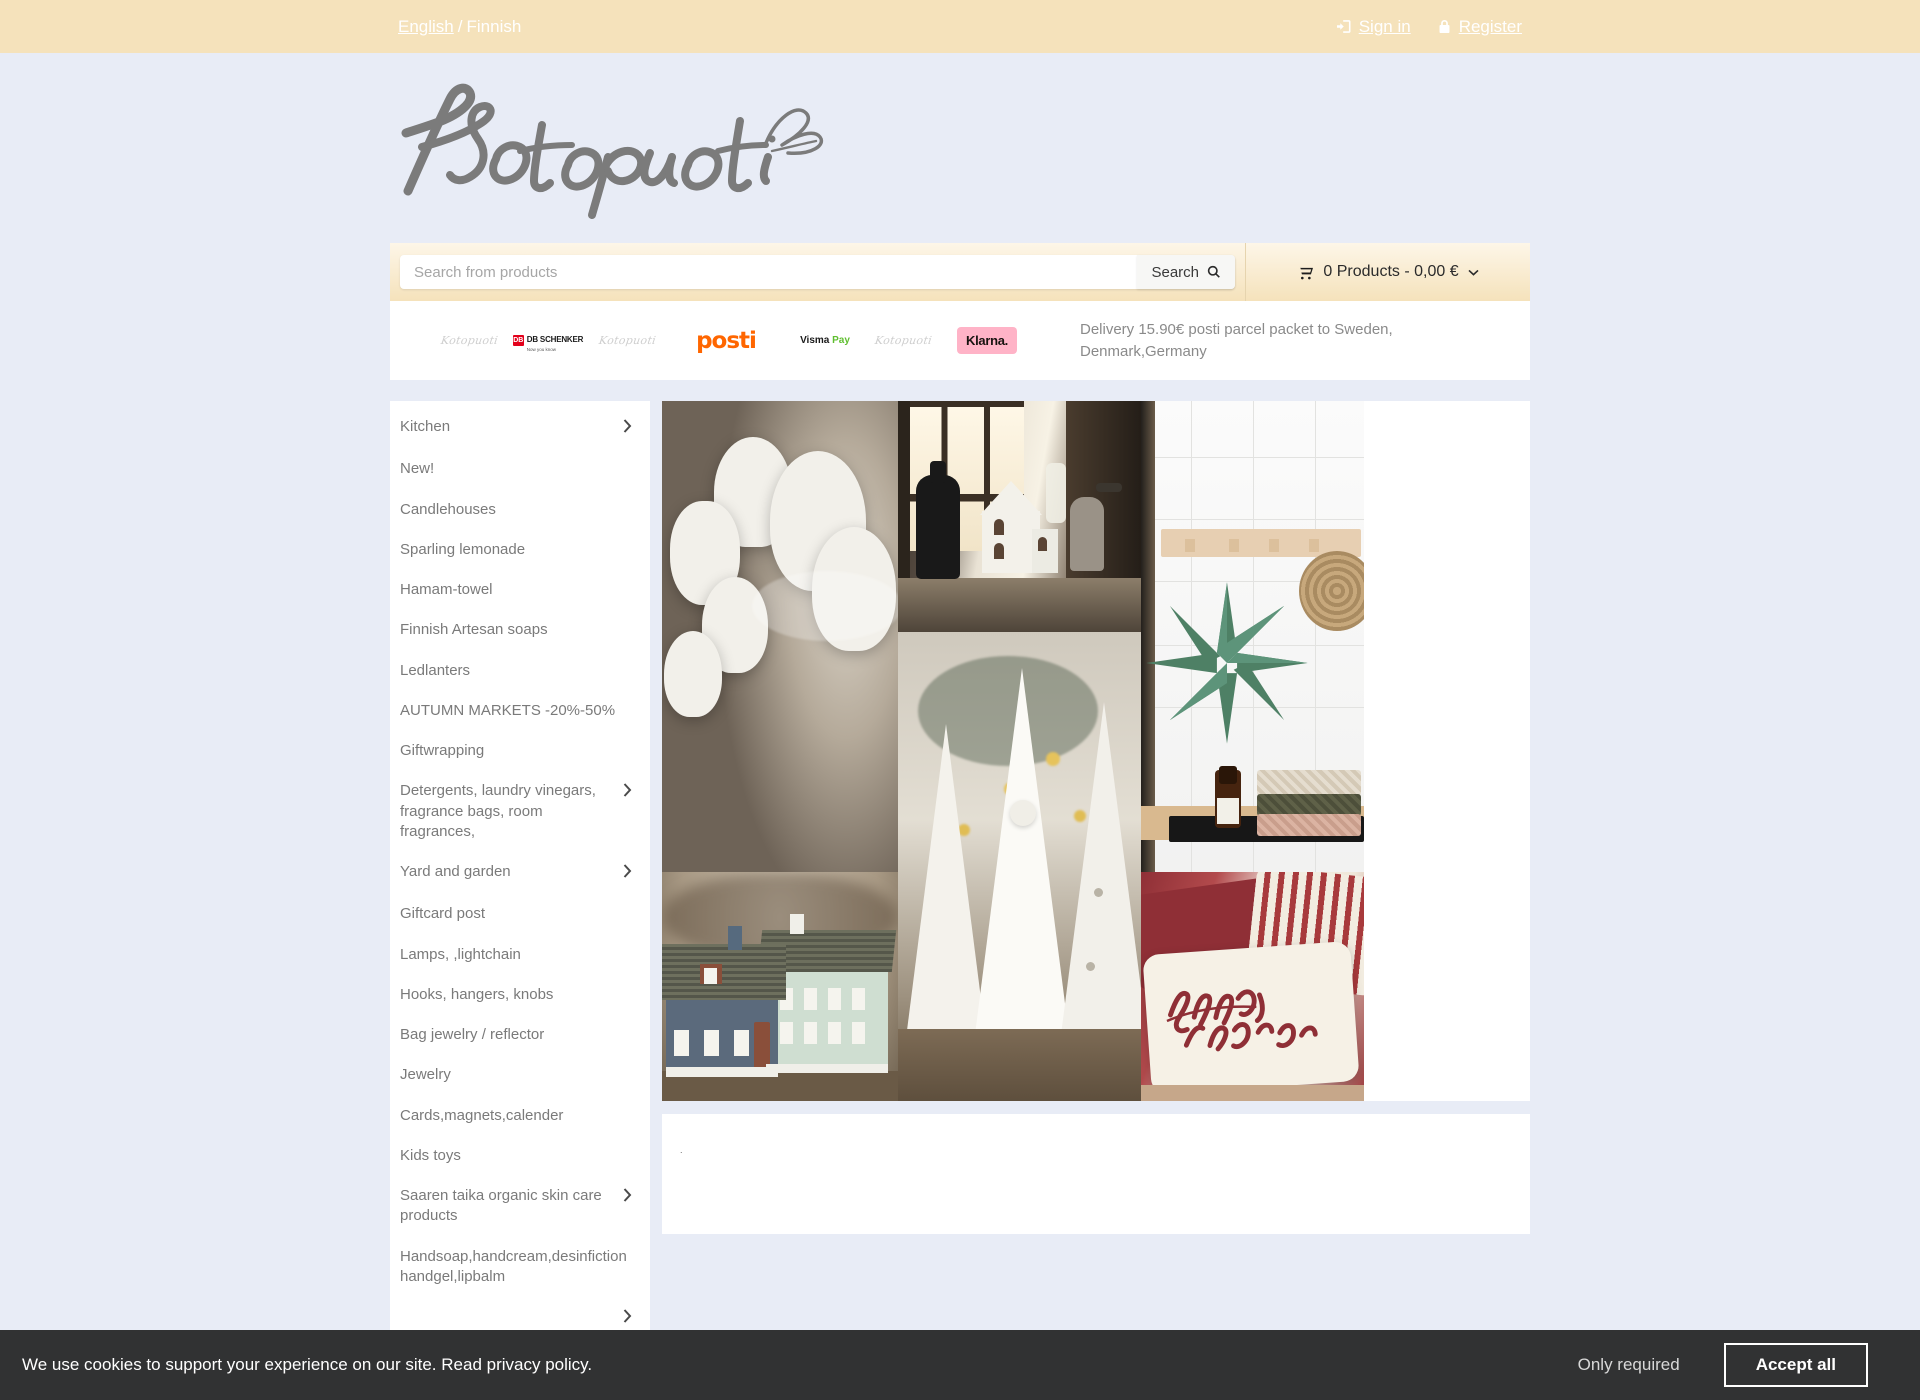 This screenshot has width=1920, height=1400. Describe the element at coordinates (1429, 26) in the screenshot. I see `account-links: Sign in Register` at that location.